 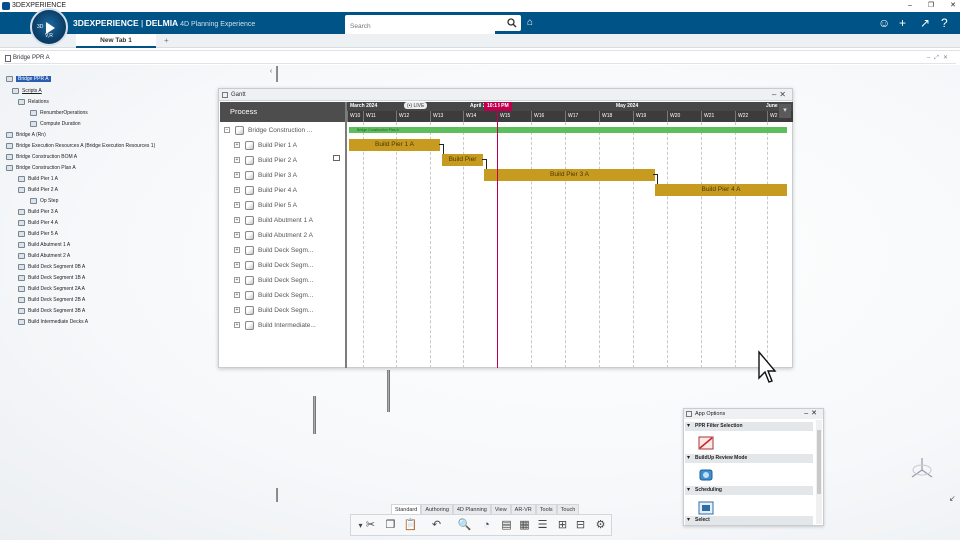 What do you see at coordinates (258, 145) in the screenshot?
I see `process-row: + Build Pier 1 A` at bounding box center [258, 145].